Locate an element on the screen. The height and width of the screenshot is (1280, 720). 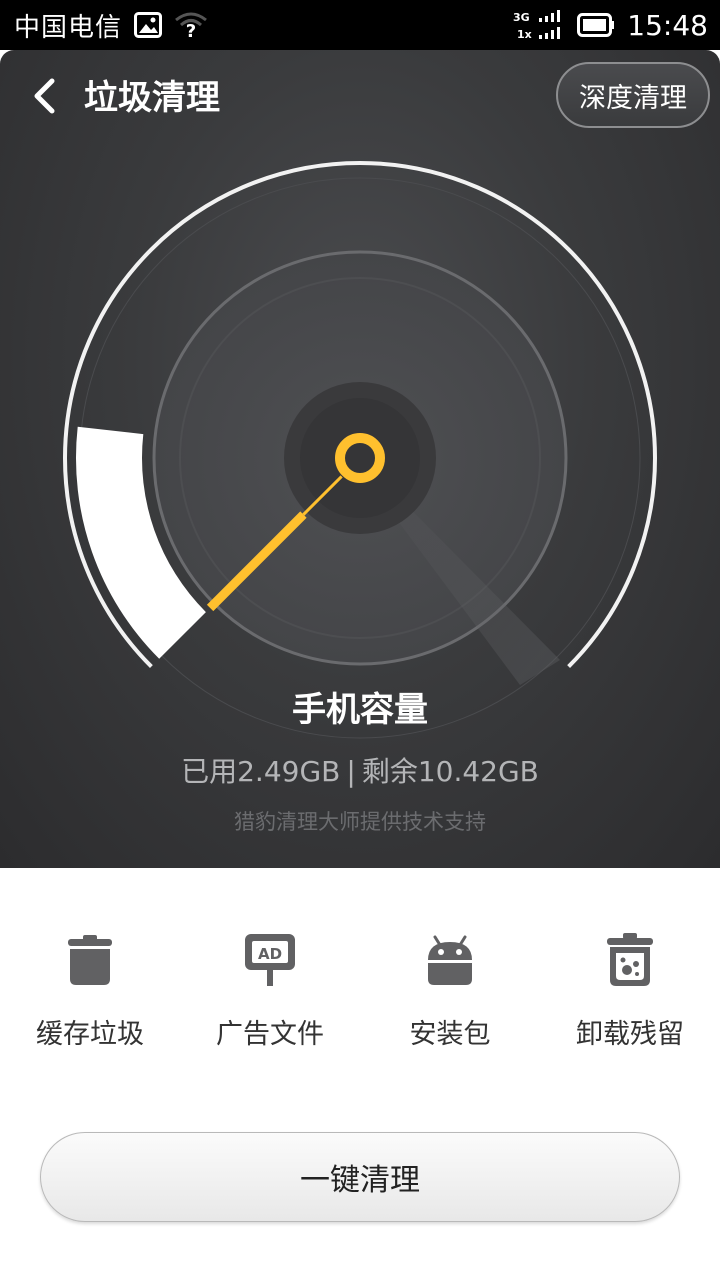
svg-text: AD is located at coordinates (270, 954).